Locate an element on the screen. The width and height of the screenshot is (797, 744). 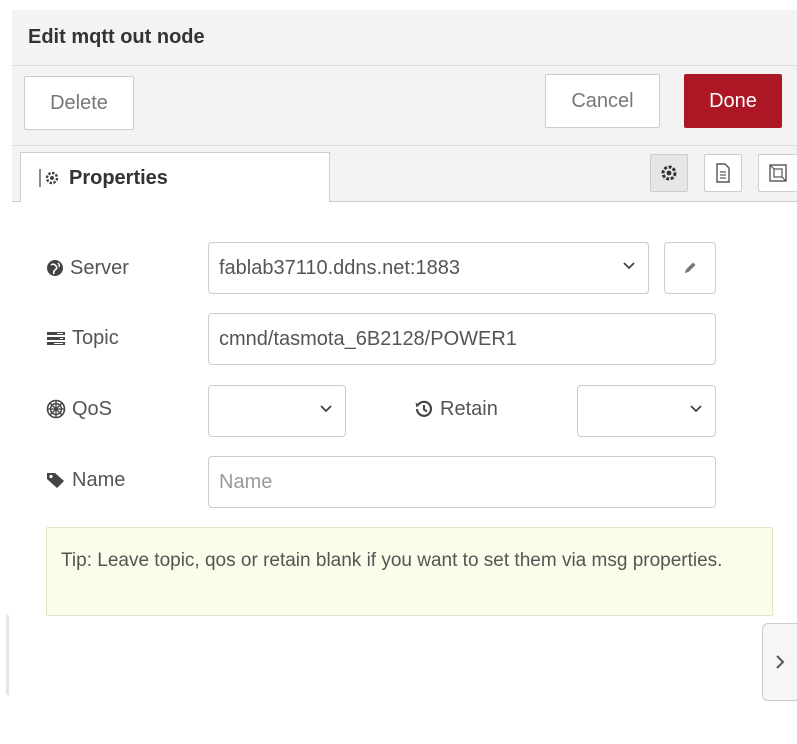
cancel-button: Cancel is located at coordinates (602, 101).